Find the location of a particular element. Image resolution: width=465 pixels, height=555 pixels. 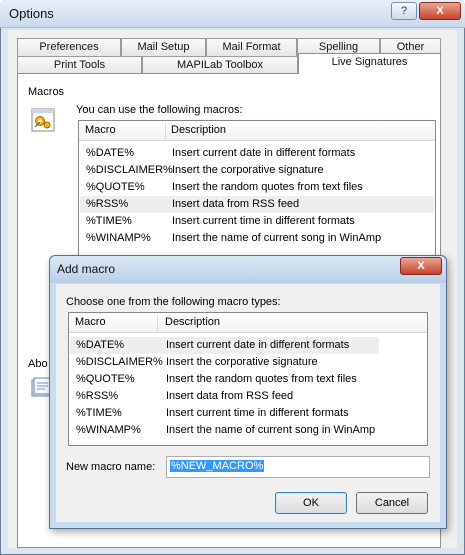

new-macro-name-label: New macro name: is located at coordinates (111, 467).